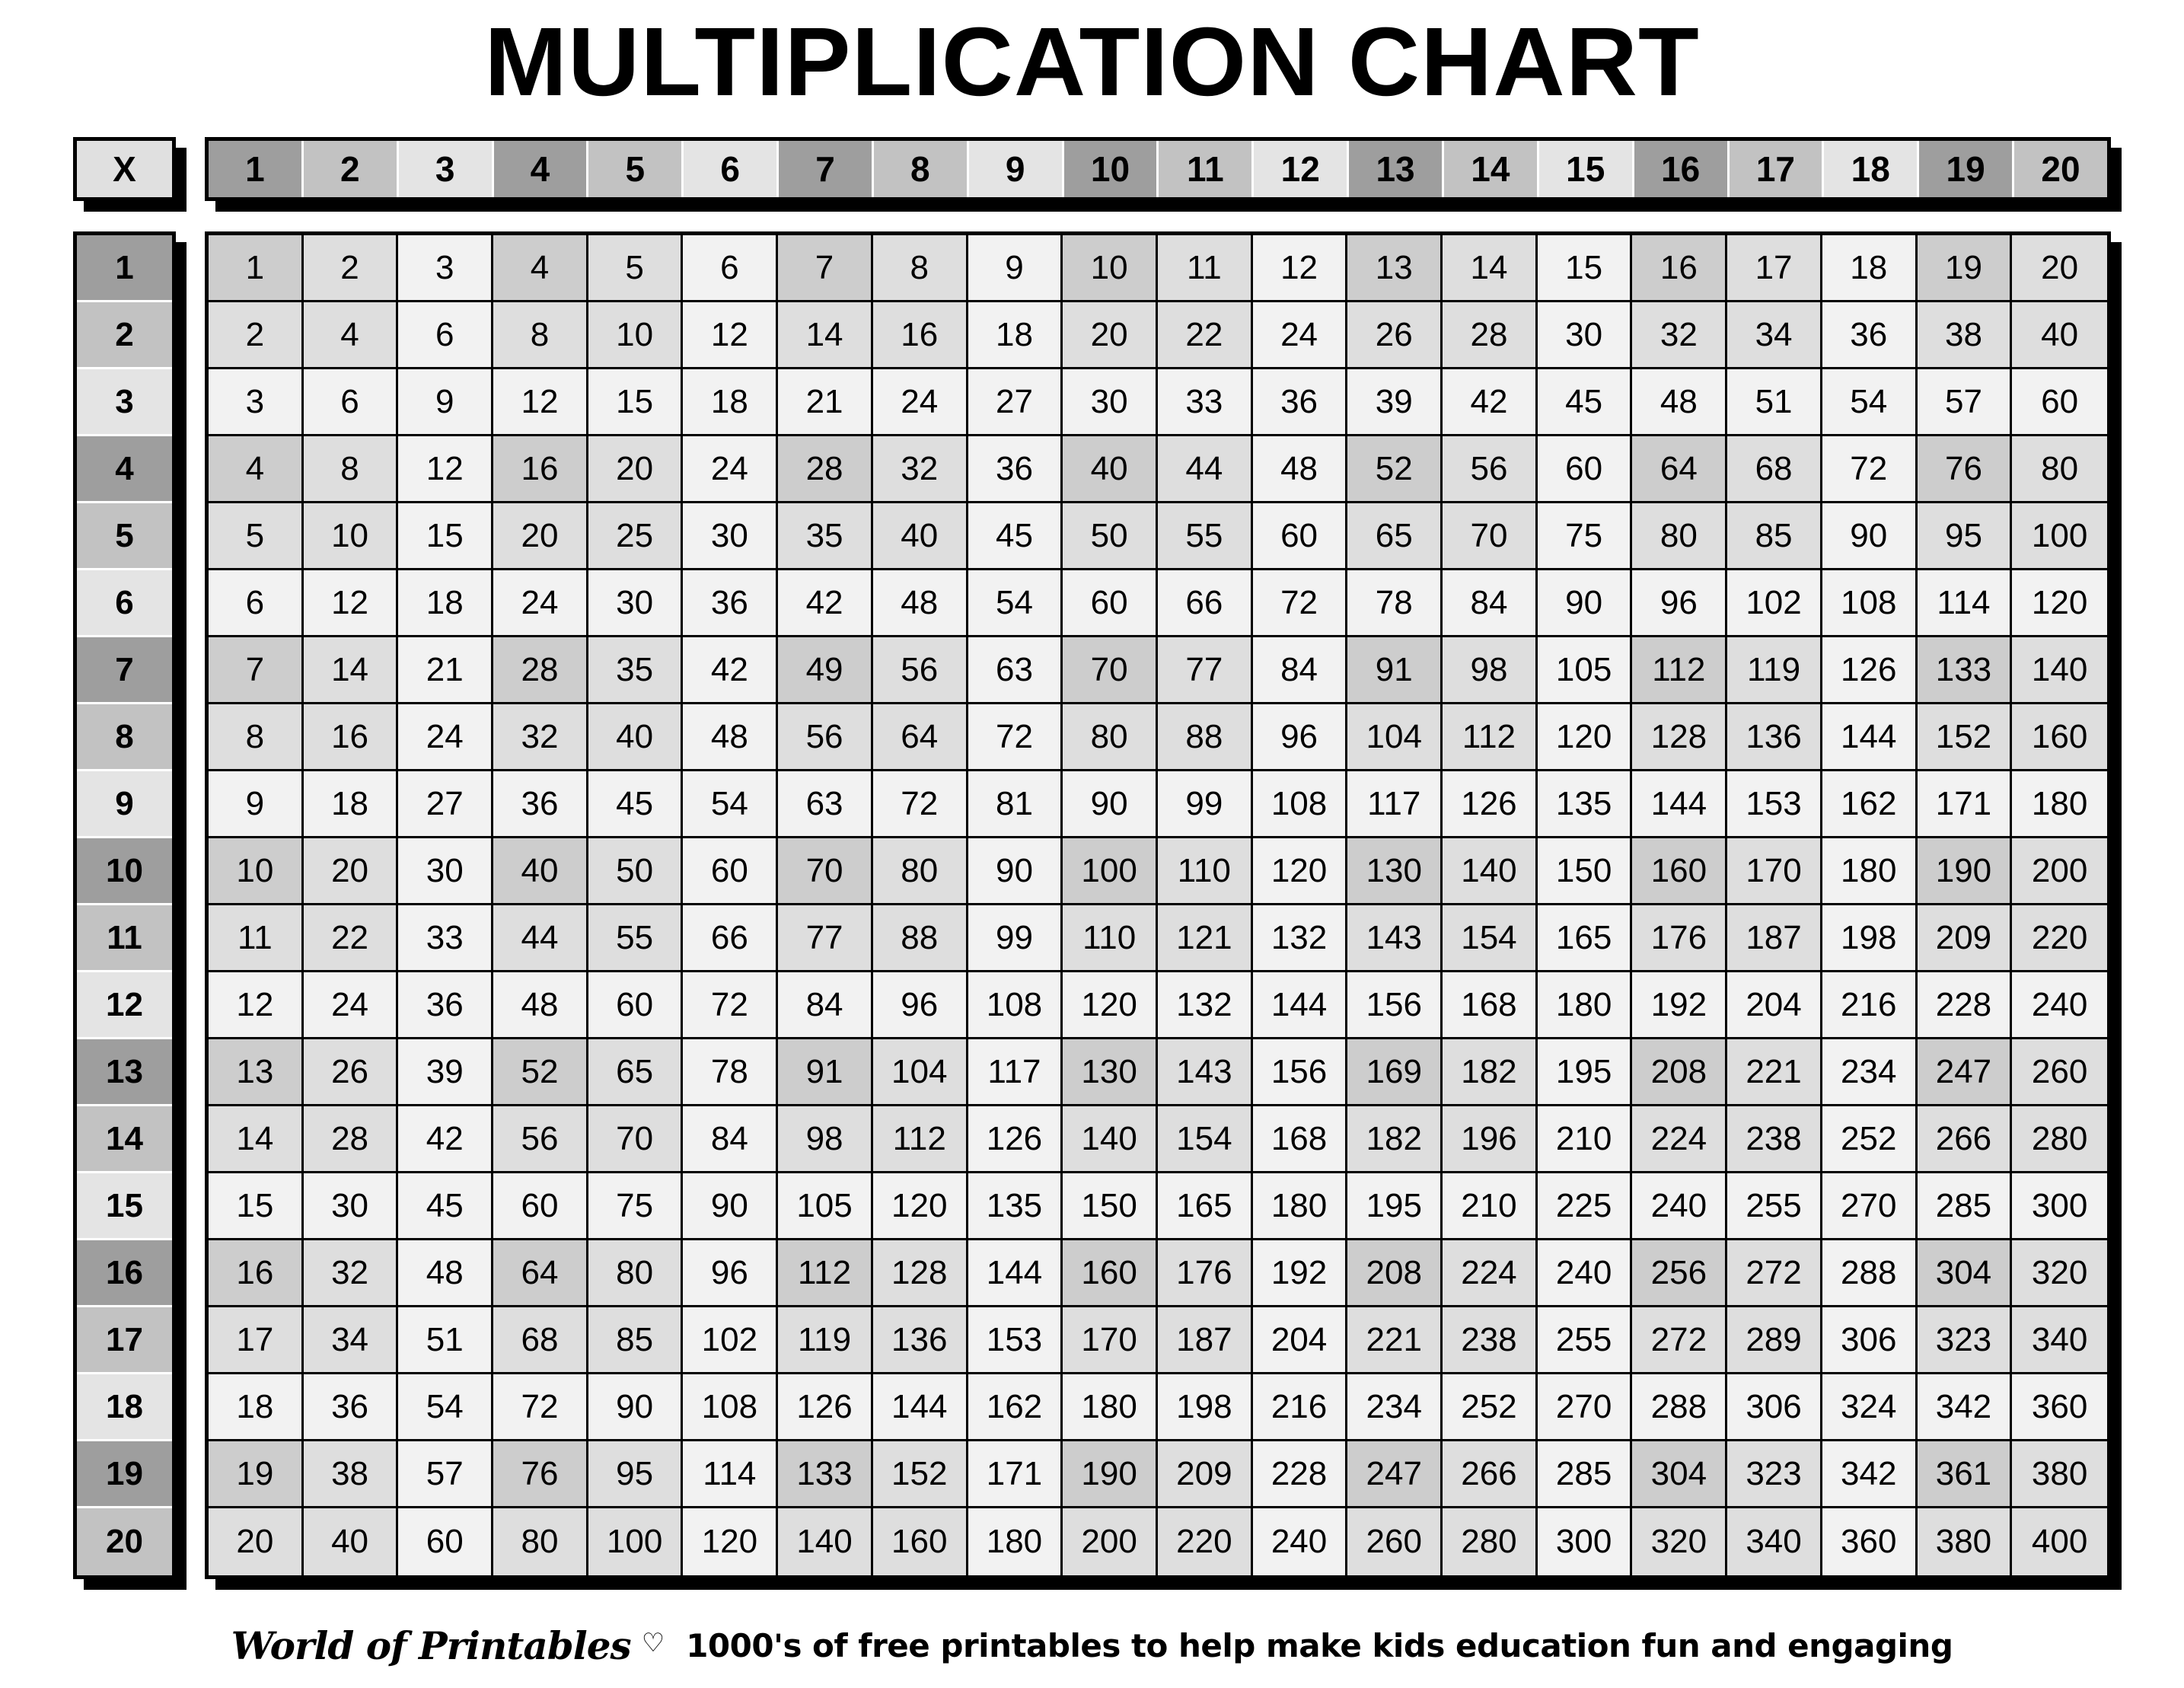 Image resolution: width=2184 pixels, height=1688 pixels. What do you see at coordinates (1300, 1072) in the screenshot?
I see `grid-cell: 156` at bounding box center [1300, 1072].